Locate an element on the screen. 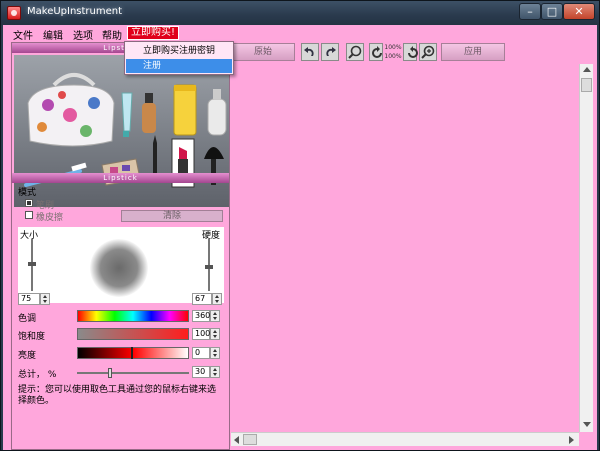 This screenshot has height=451, width=600. original-button: 原始 is located at coordinates (263, 52).